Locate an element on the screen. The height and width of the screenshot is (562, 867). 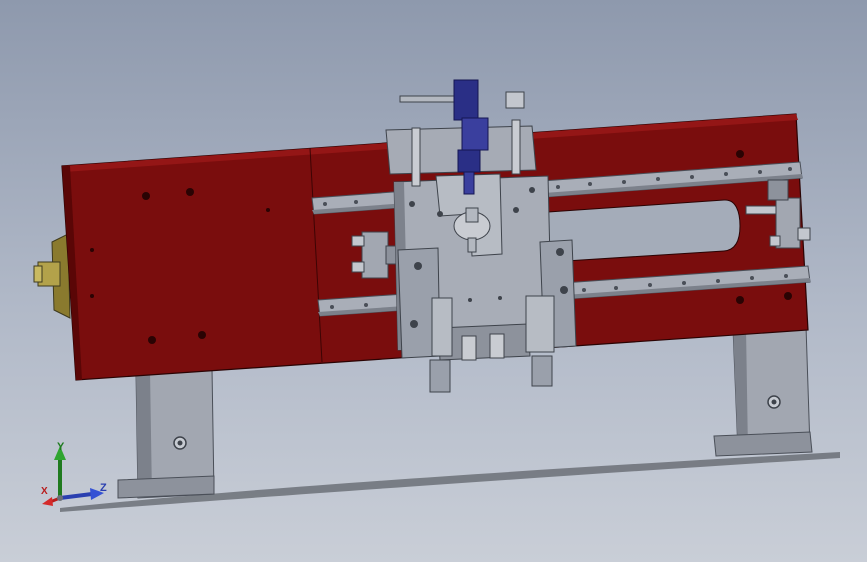
view-orientation-triad: Y Z X is located at coordinates (78, 475).